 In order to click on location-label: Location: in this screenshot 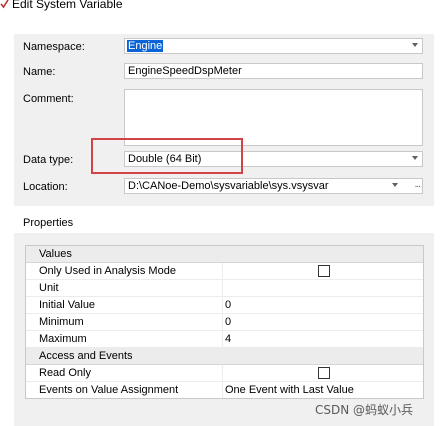, I will do `click(45, 187)`.